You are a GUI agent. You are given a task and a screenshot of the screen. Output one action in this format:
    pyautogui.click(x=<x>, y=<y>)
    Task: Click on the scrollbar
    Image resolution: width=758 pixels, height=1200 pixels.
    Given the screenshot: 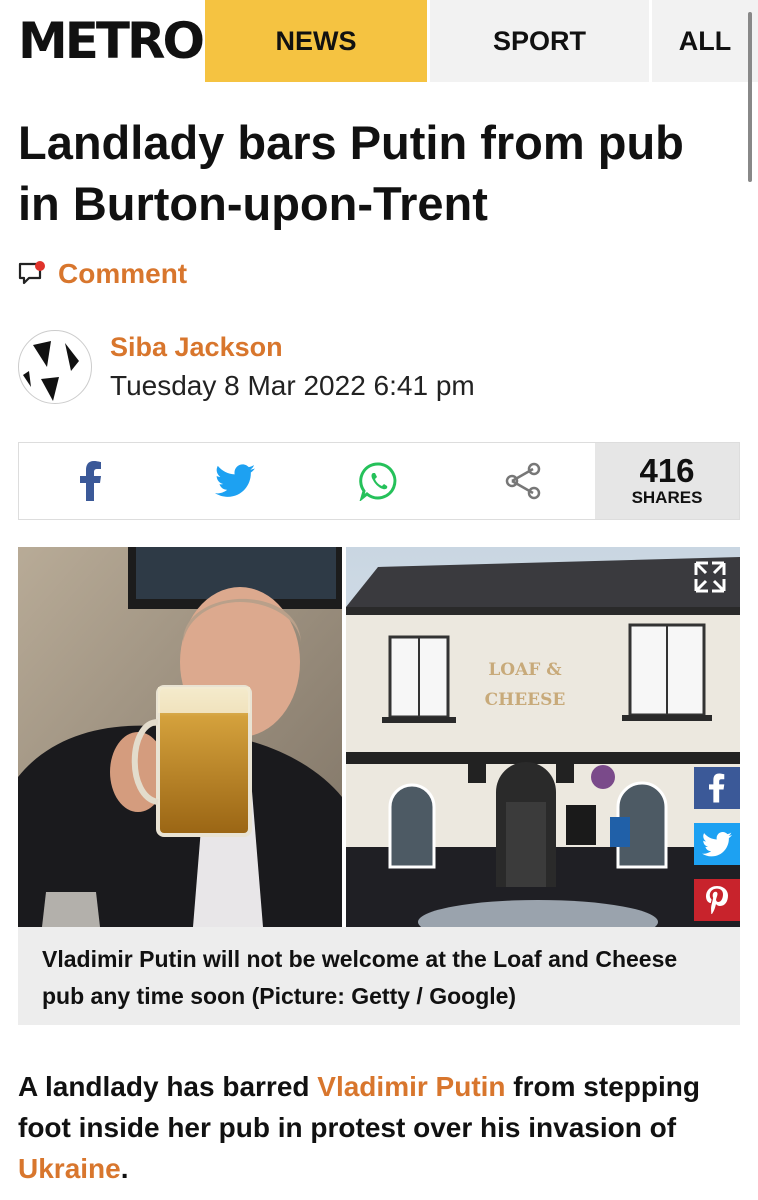 What is the action you would take?
    pyautogui.click(x=750, y=97)
    